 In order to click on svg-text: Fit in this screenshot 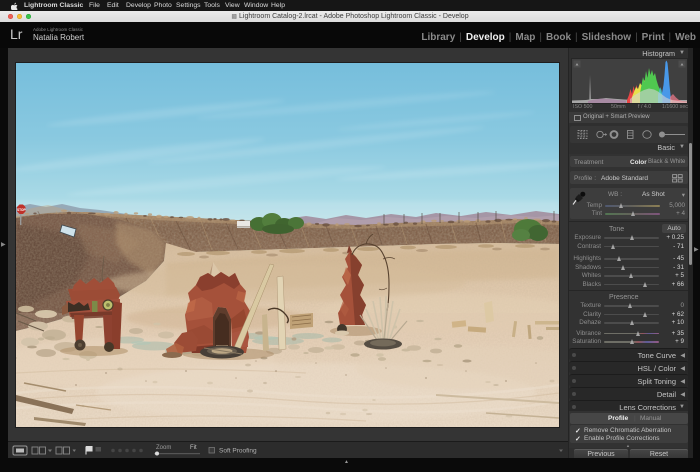, I will do `click(193, 448)`.